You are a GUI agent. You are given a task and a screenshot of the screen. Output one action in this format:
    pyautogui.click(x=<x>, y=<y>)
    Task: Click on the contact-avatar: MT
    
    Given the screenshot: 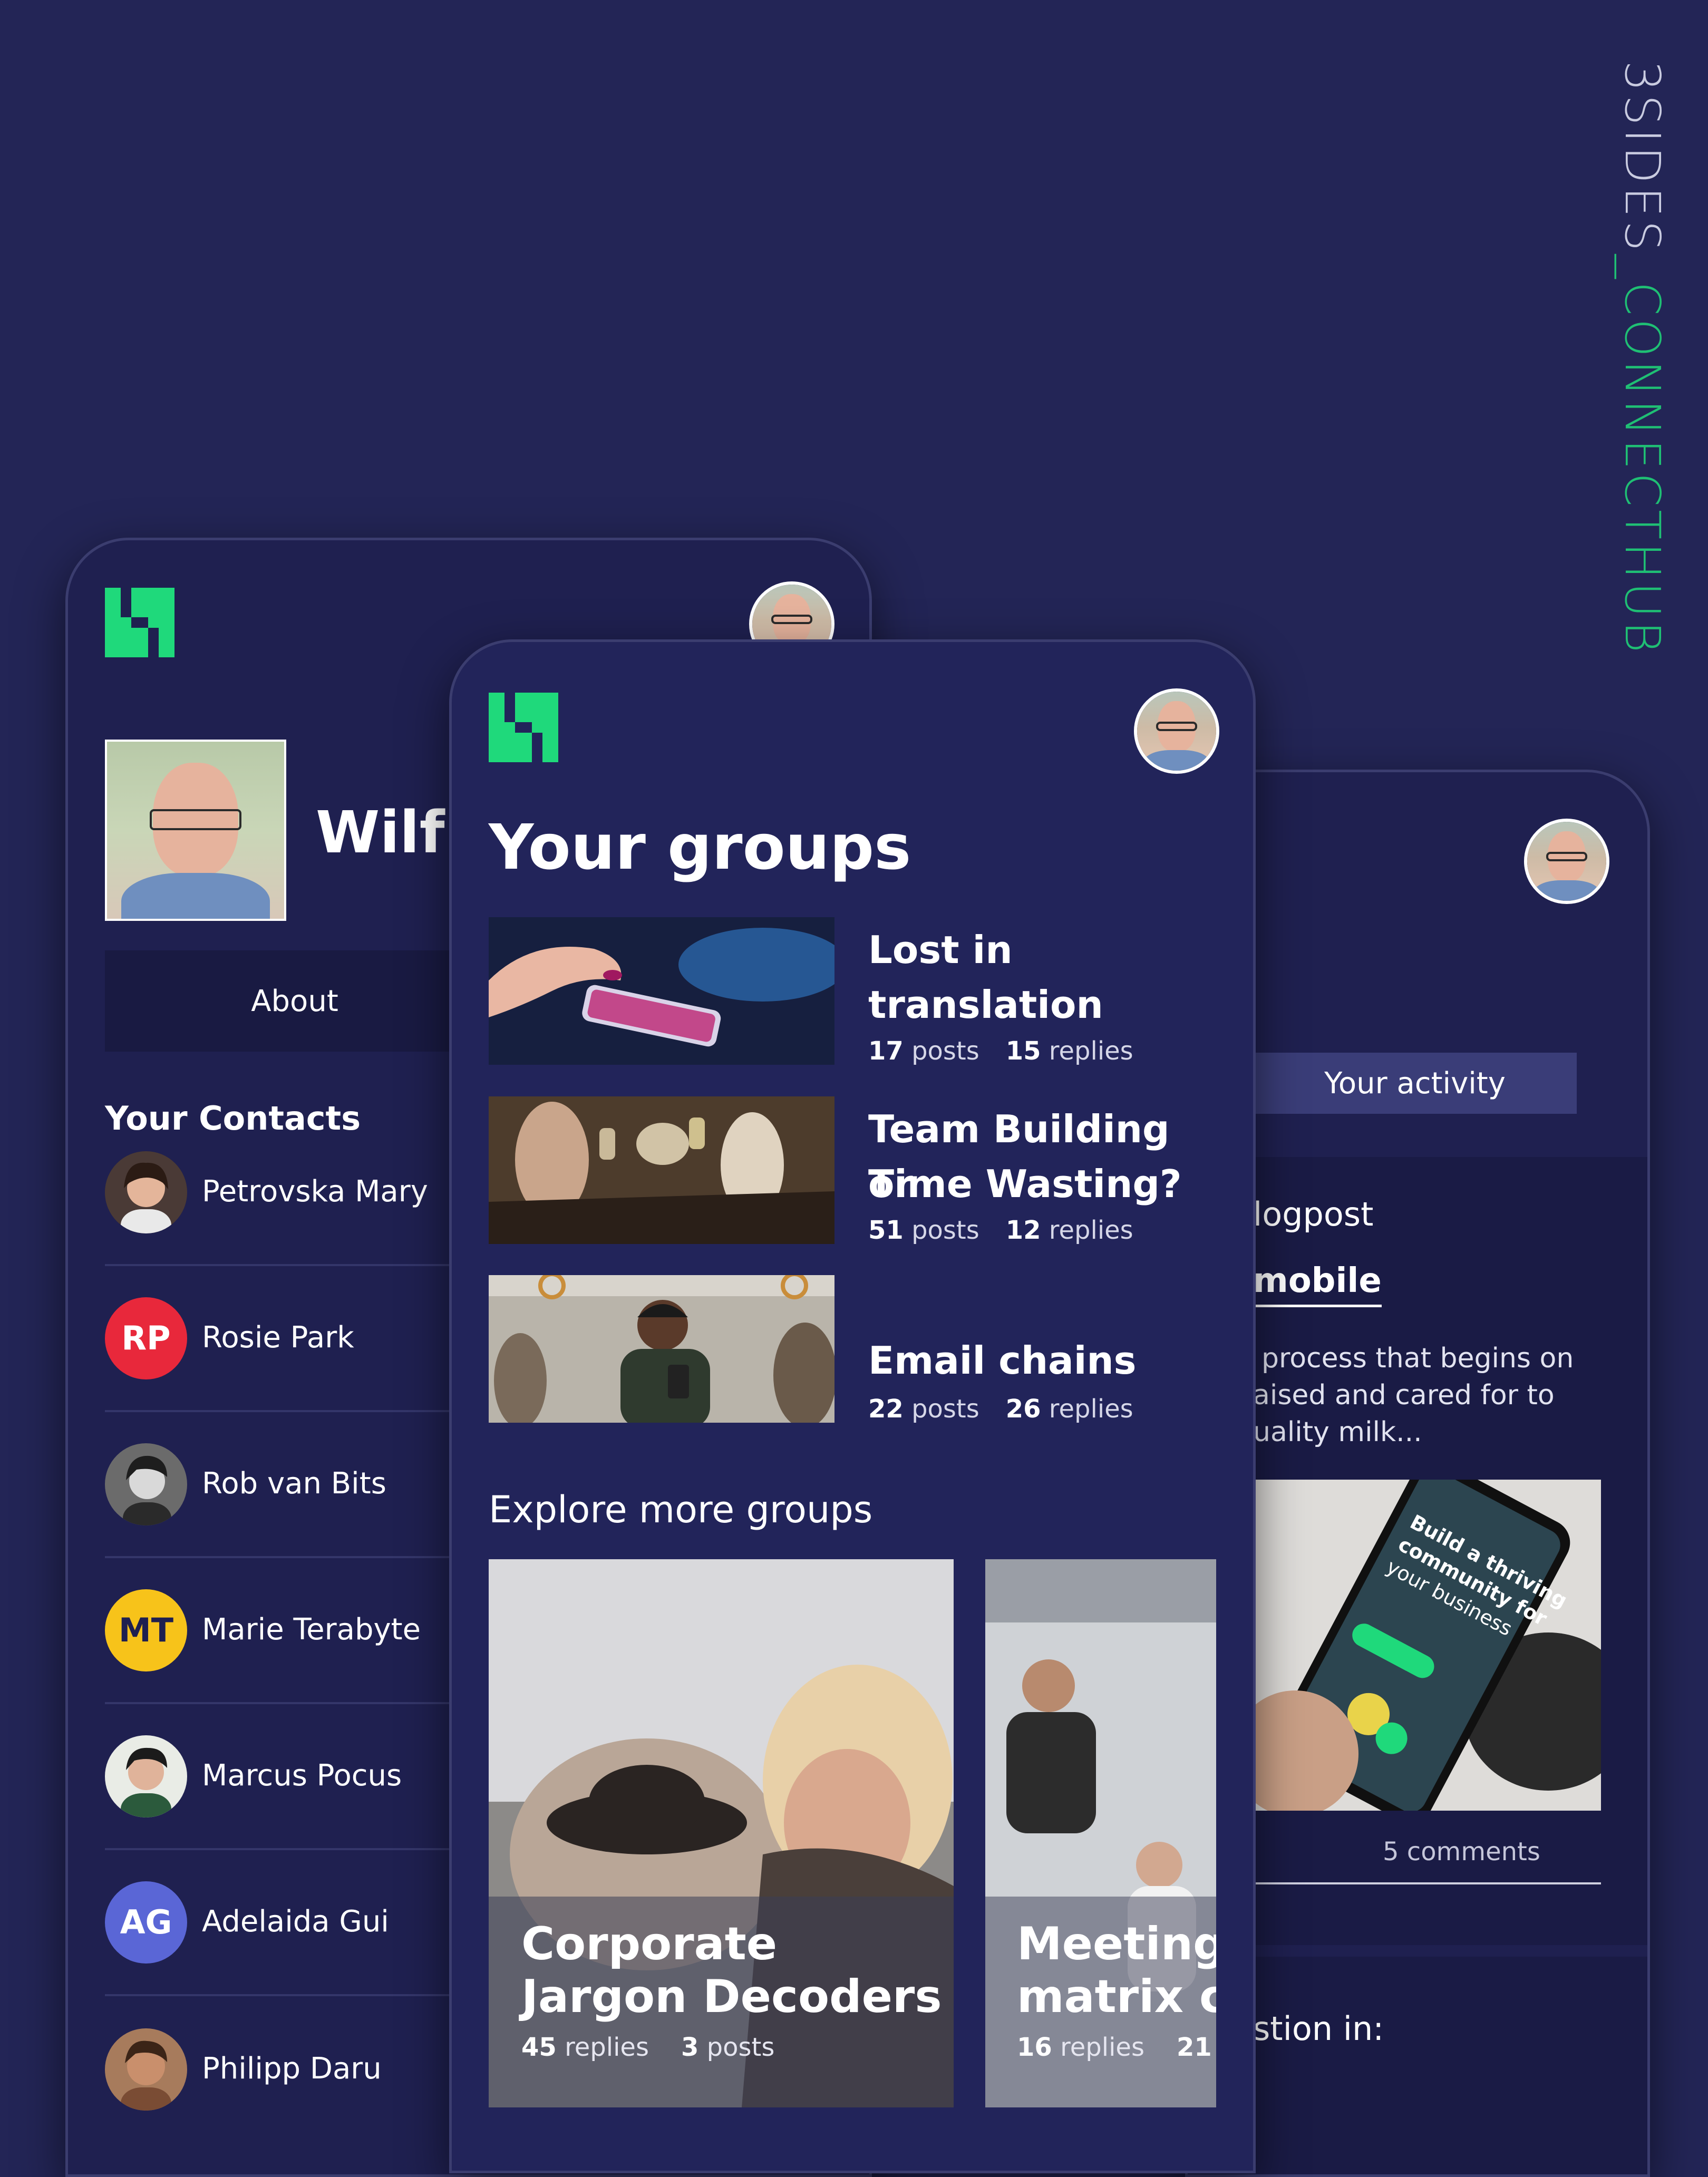 What is the action you would take?
    pyautogui.click(x=146, y=1630)
    